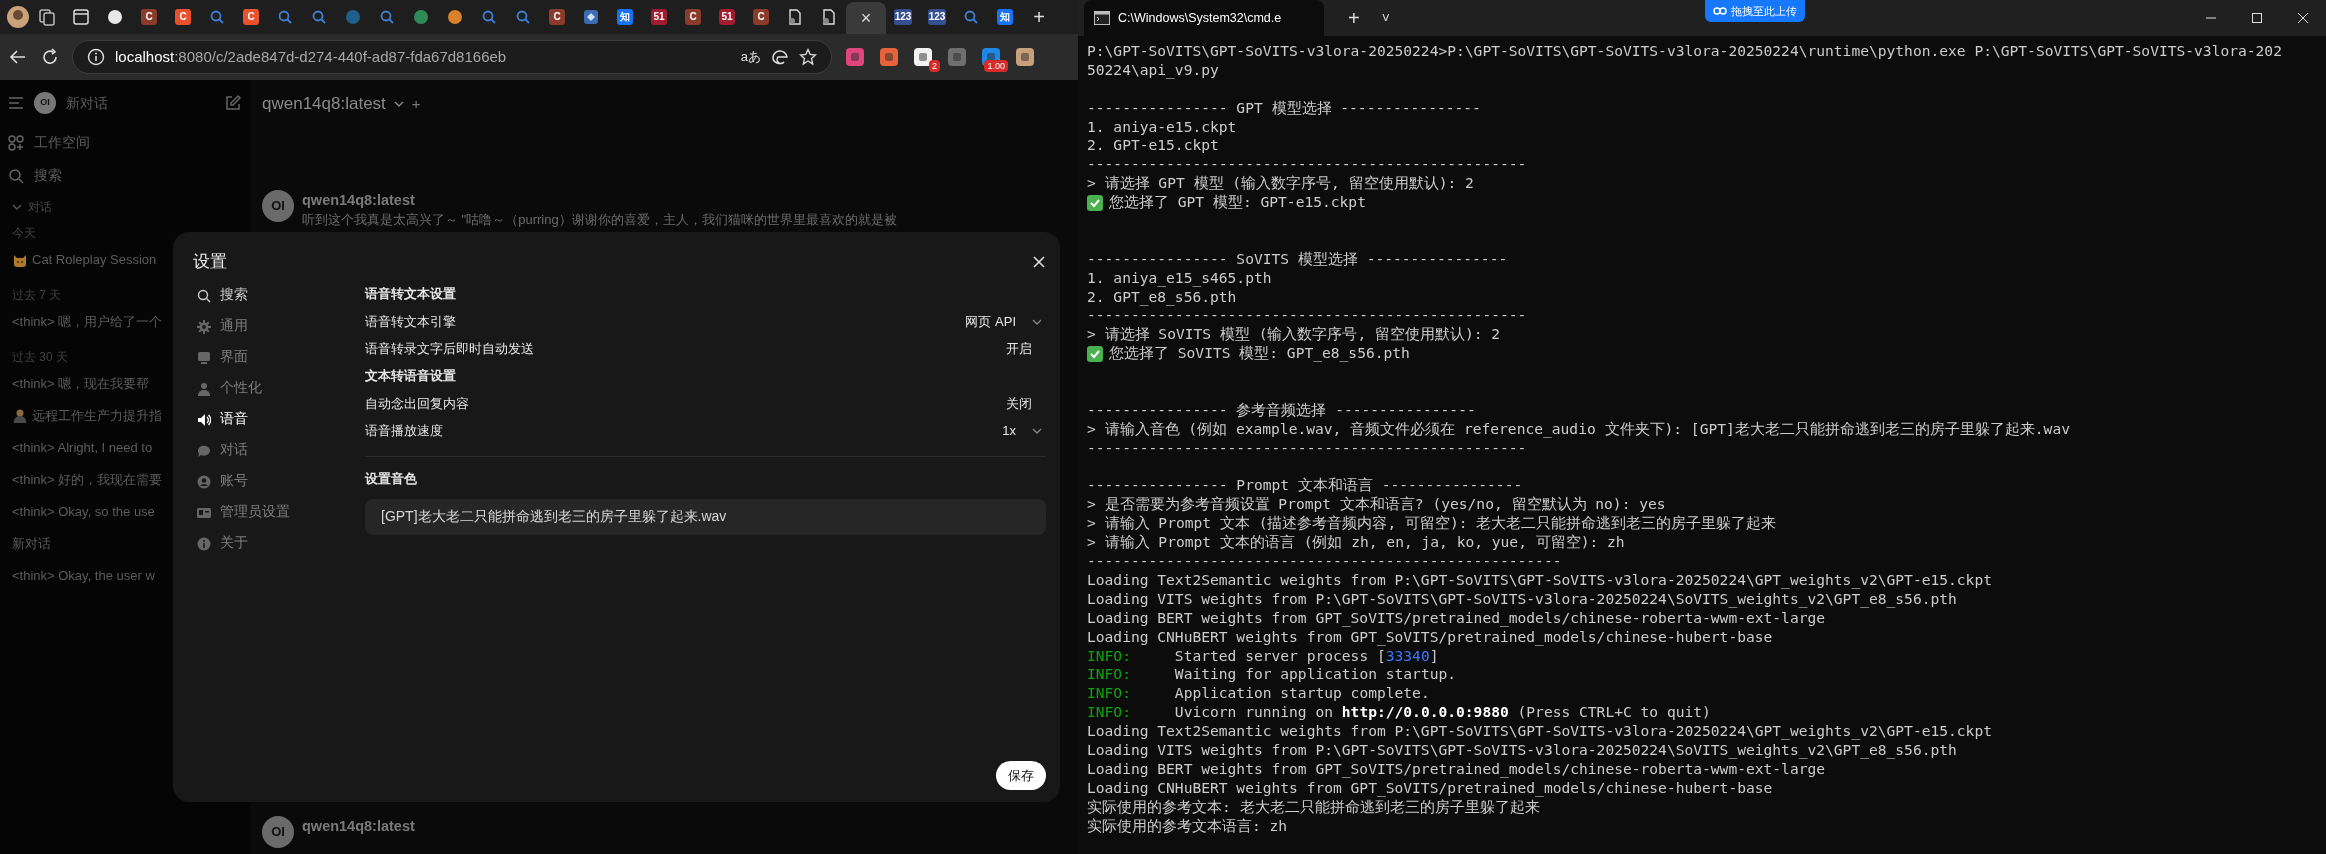 The height and width of the screenshot is (854, 2326). Describe the element at coordinates (1259, 354) in the screenshot. I see `terminal-line: 您选择了 SoVITS 模型: GPT_e8_s56.pth` at that location.